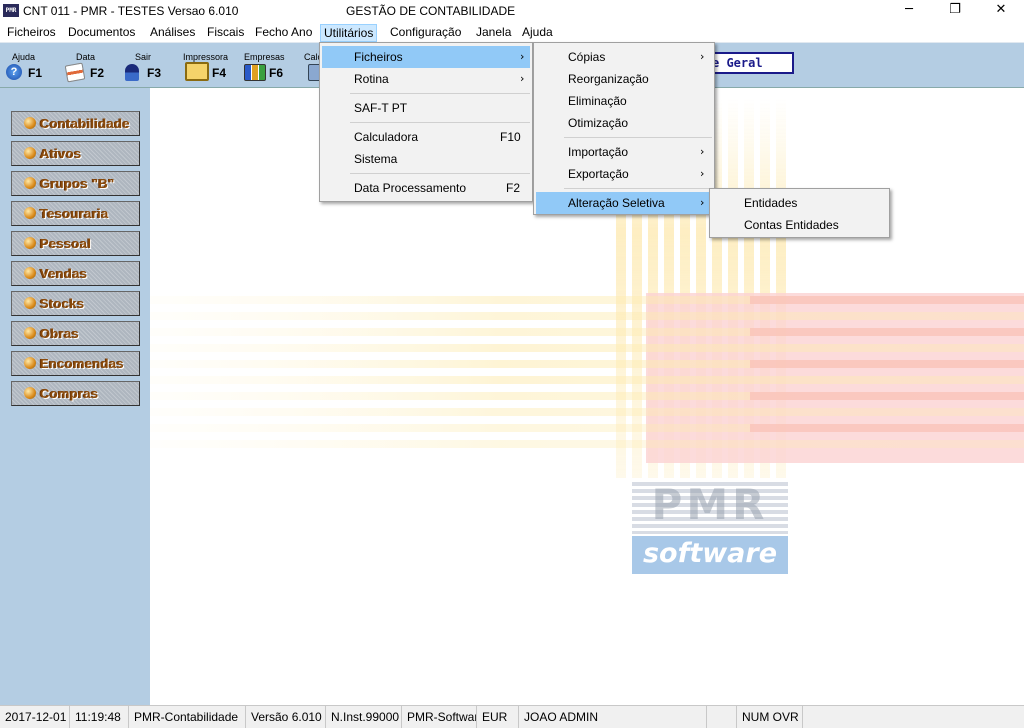 This screenshot has width=1024, height=728. Describe the element at coordinates (613, 717) in the screenshot. I see `status-user: JOAO ADMIN` at that location.